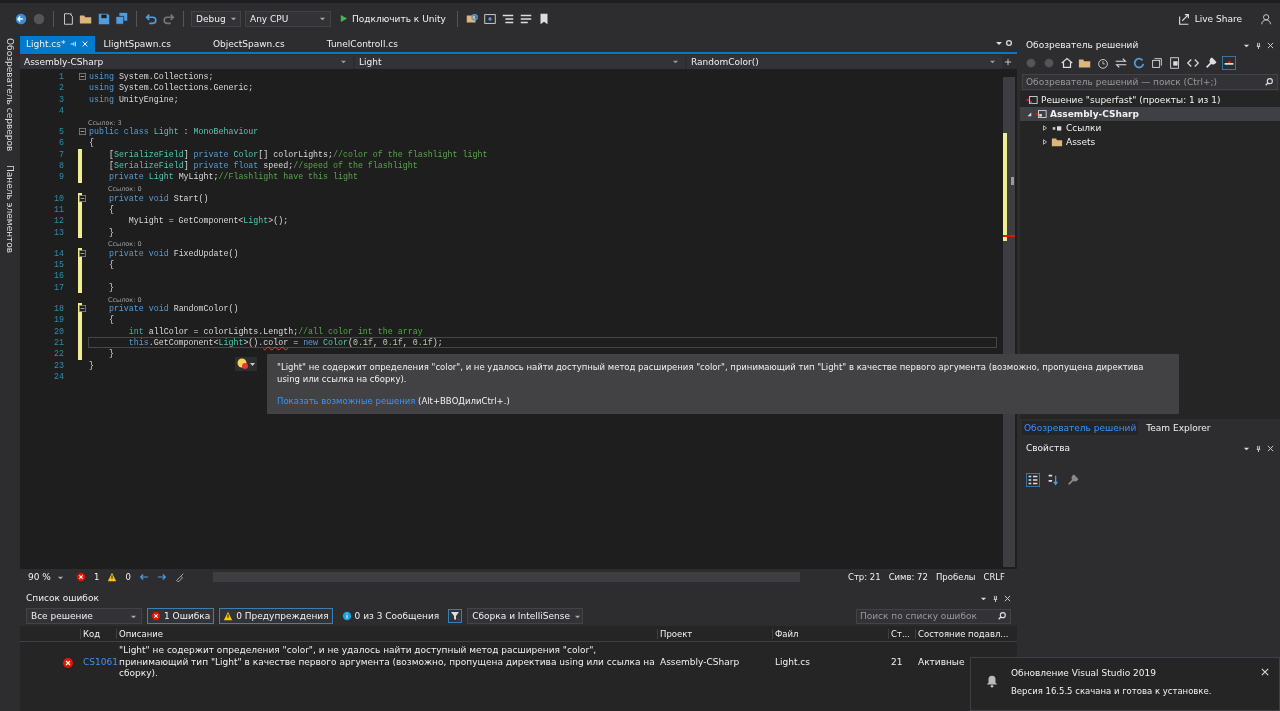  I want to click on tree-item: Assets, so click(1150, 142).